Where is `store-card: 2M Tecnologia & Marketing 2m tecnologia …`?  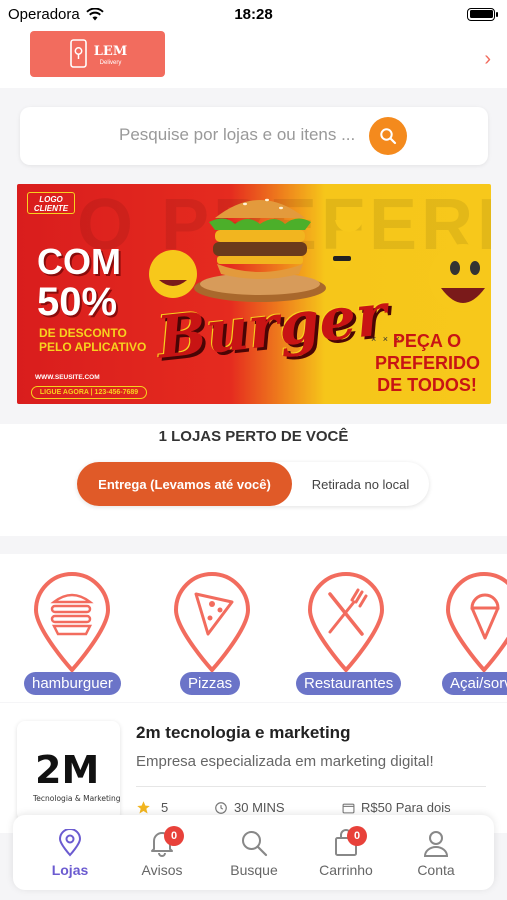 store-card: 2M Tecnologia & Marketing 2m tecnologia … is located at coordinates (253, 768).